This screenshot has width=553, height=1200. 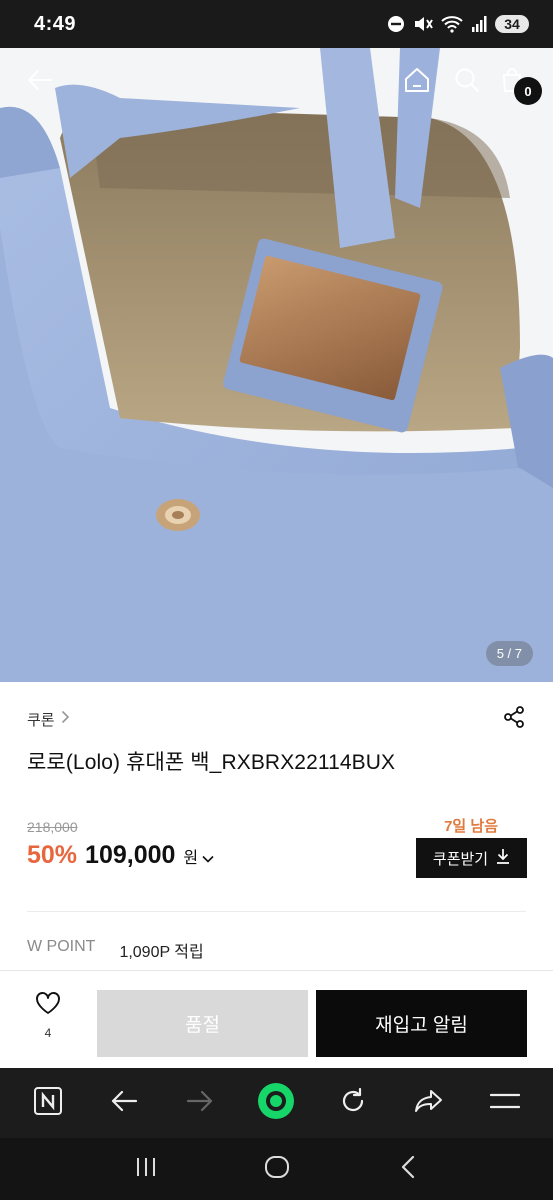 What do you see at coordinates (41, 720) in the screenshot?
I see `brand-name: 쿠론` at bounding box center [41, 720].